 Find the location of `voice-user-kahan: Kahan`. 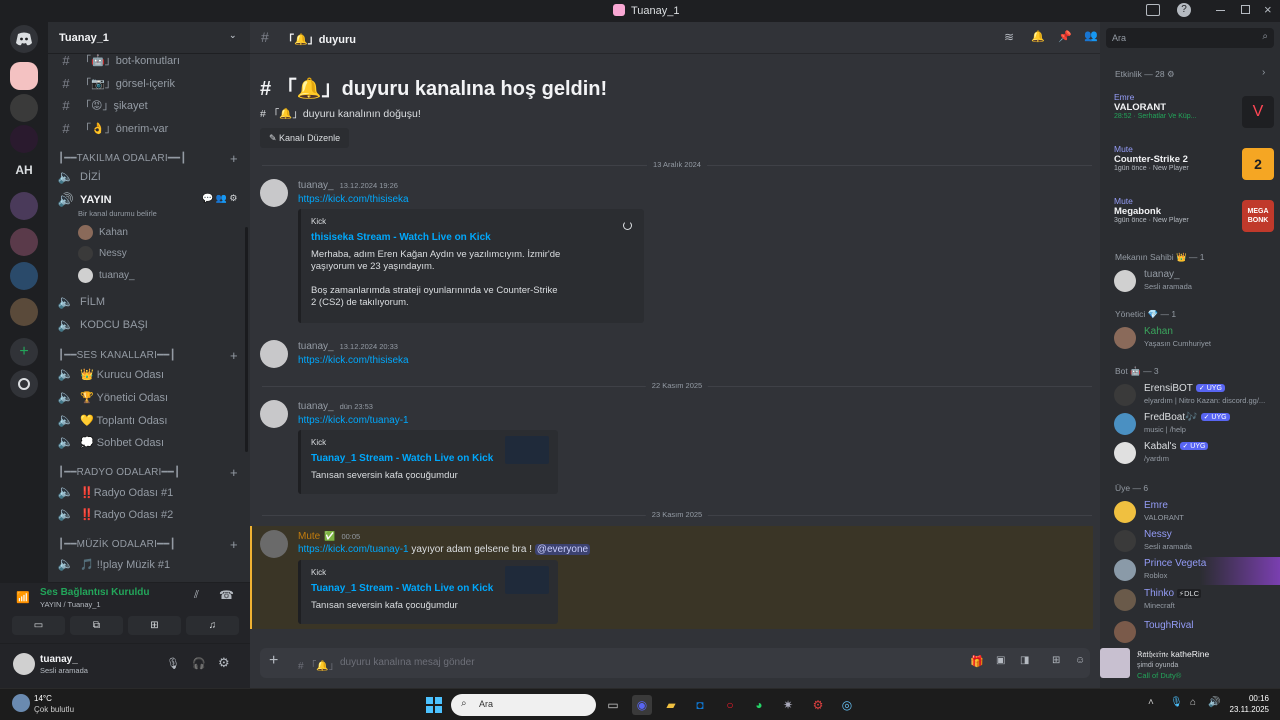

voice-user-kahan: Kahan is located at coordinates (103, 232).